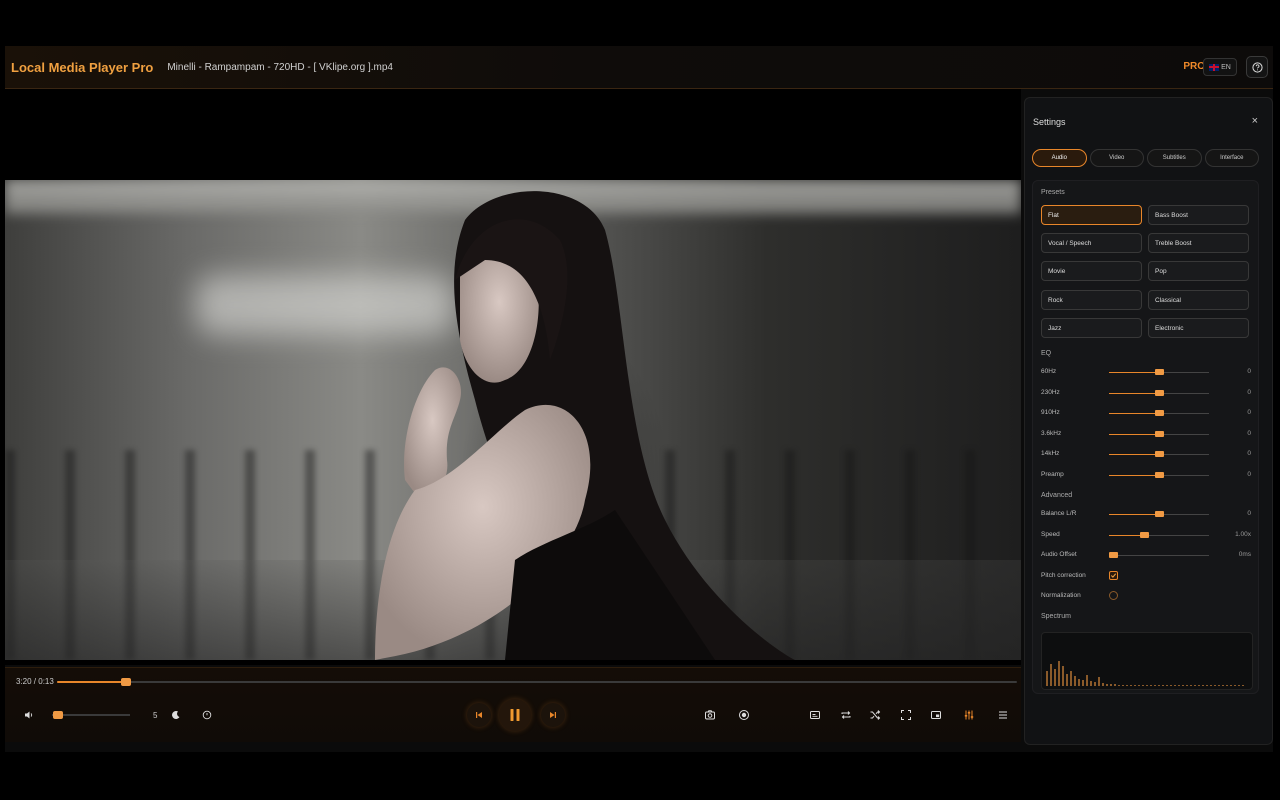 This screenshot has height=800, width=1280. What do you see at coordinates (815, 715) in the screenshot?
I see `subtitles-button` at bounding box center [815, 715].